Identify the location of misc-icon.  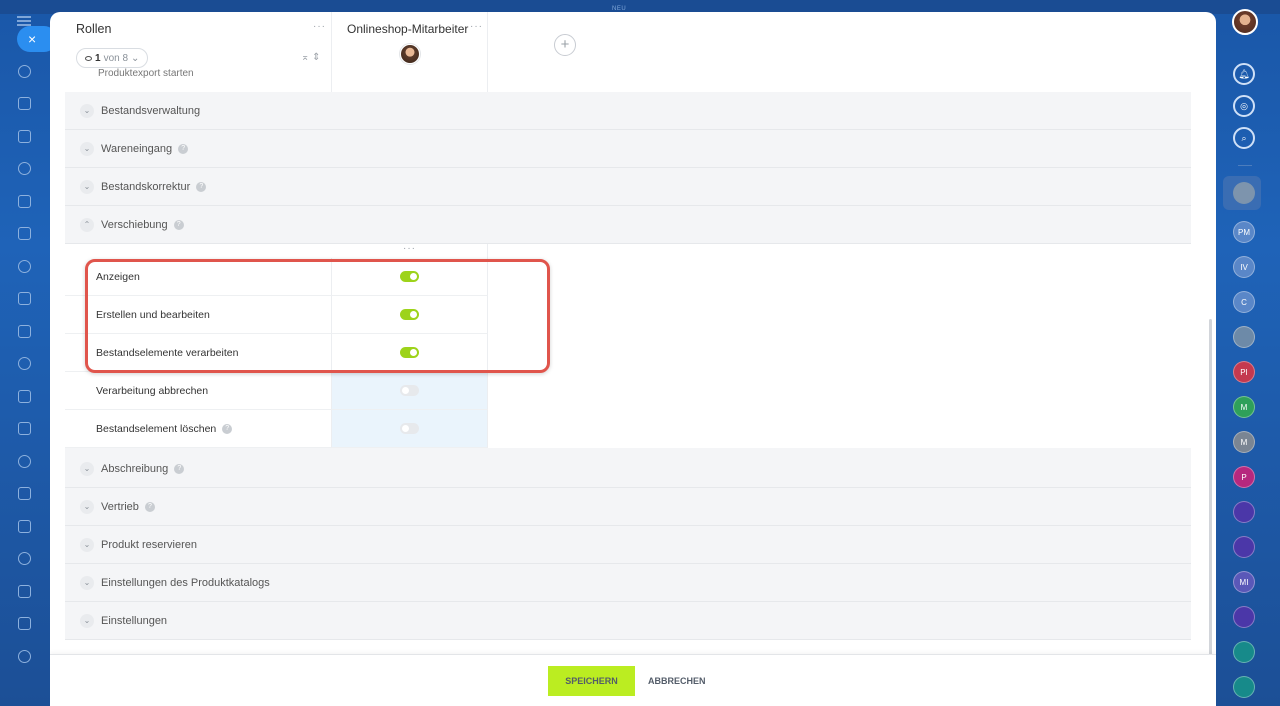
(24, 656).